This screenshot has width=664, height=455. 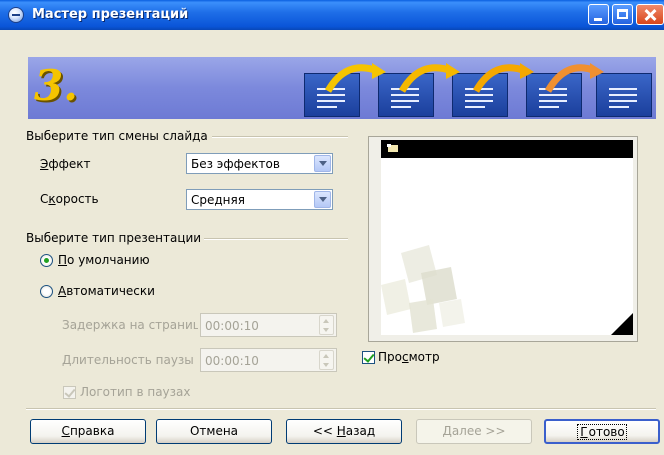 I want to click on step-banner: 3., so click(x=342, y=88).